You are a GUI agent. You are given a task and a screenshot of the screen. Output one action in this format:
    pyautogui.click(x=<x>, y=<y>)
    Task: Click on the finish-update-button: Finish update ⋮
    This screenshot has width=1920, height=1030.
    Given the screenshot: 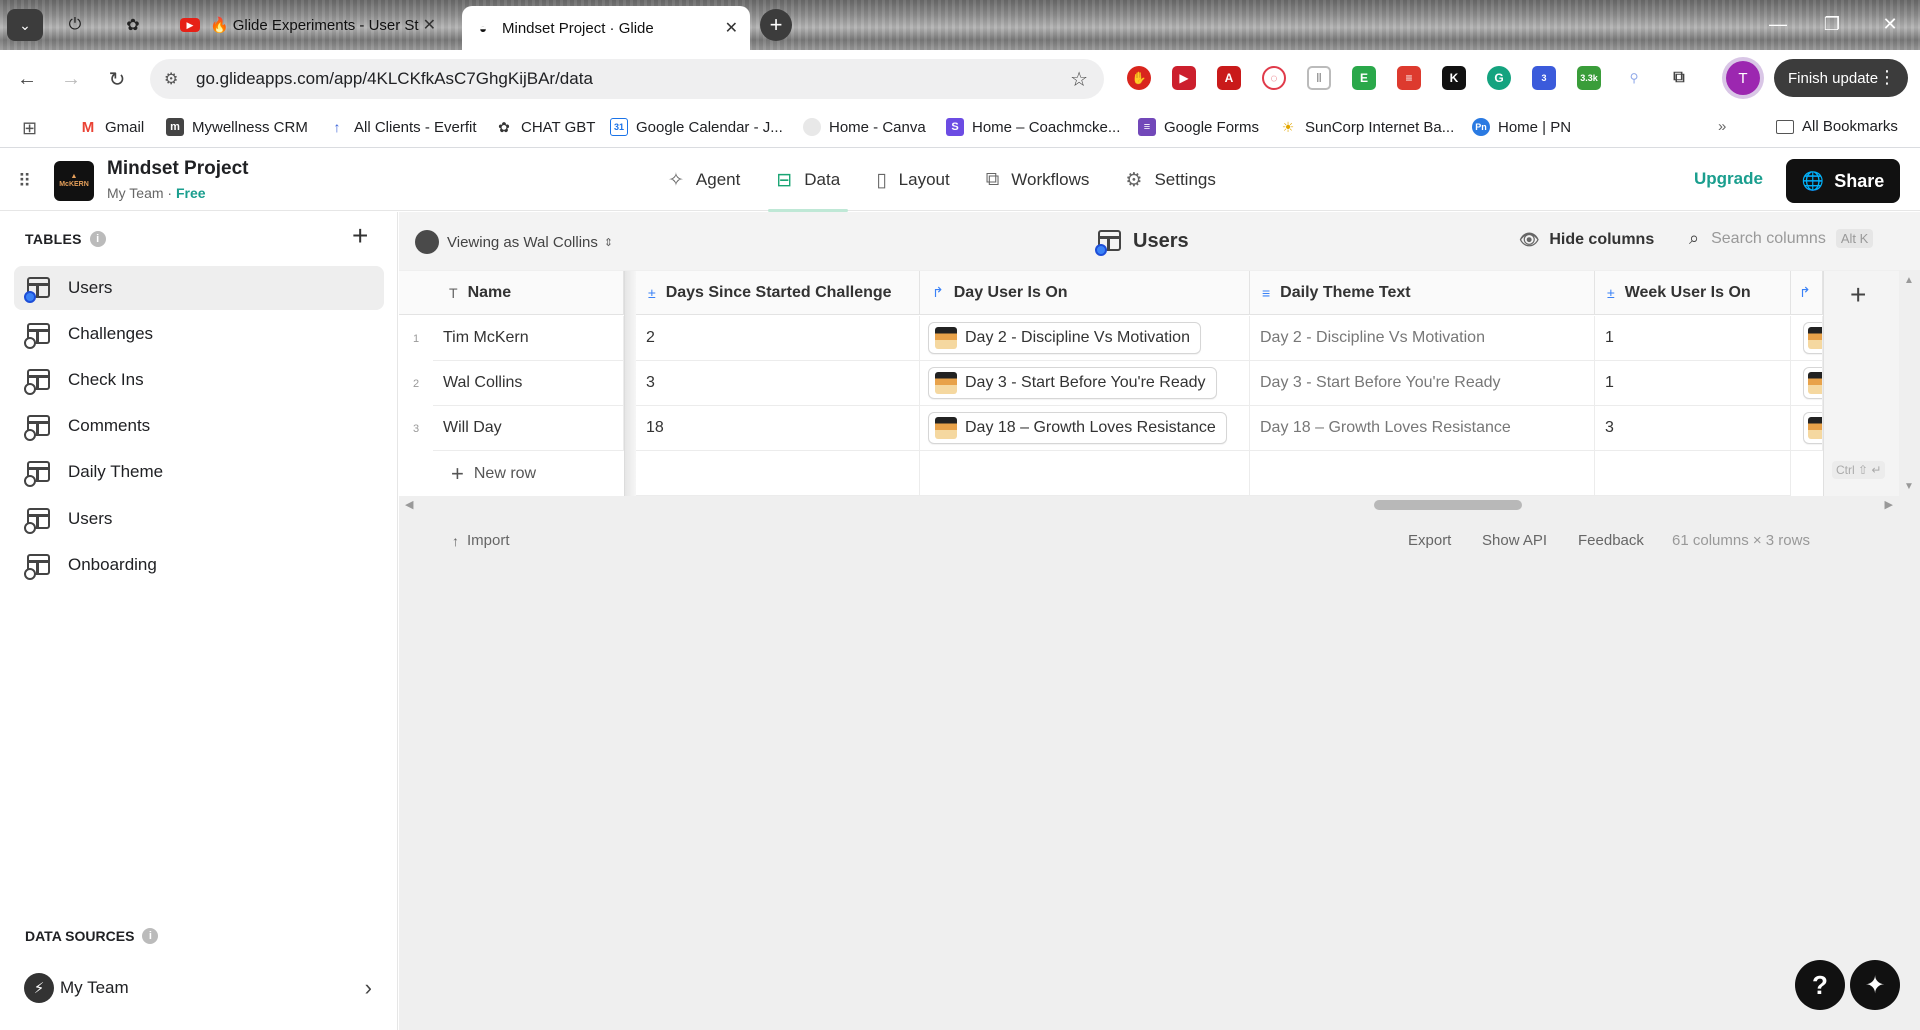 What is the action you would take?
    pyautogui.click(x=1841, y=78)
    